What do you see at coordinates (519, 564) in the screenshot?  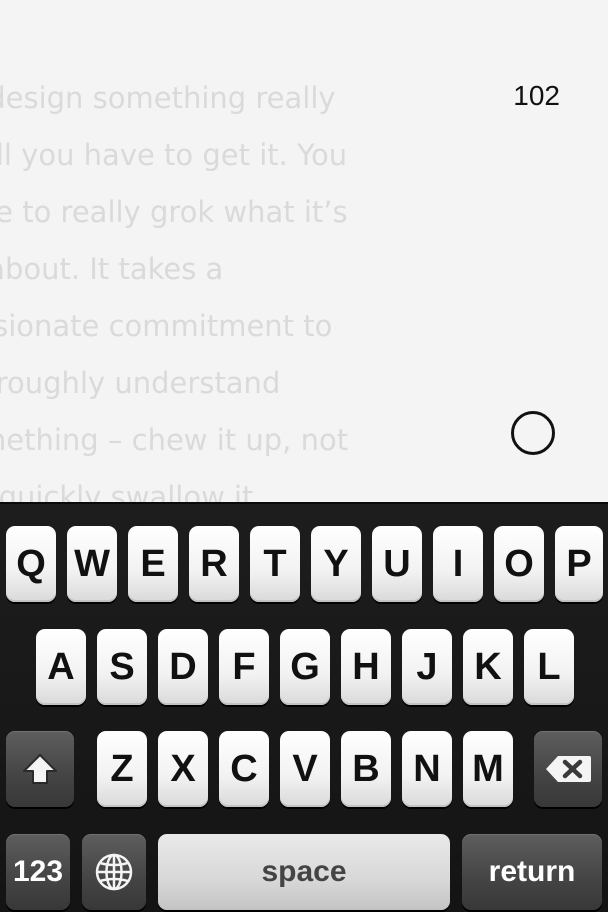 I see `key-o: O` at bounding box center [519, 564].